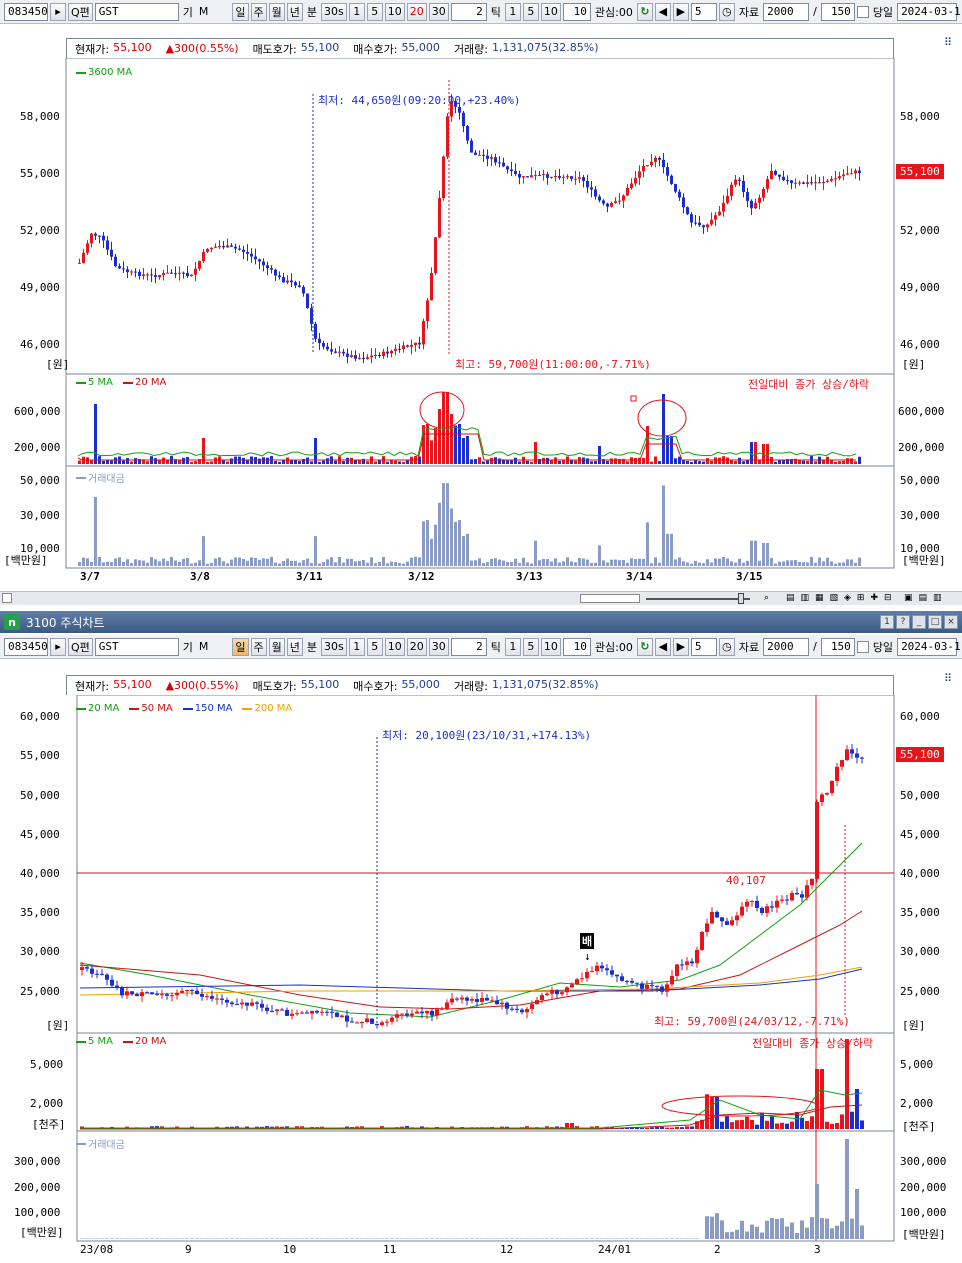 The height and width of the screenshot is (1263, 962). I want to click on period-year-button: 년, so click(294, 11).